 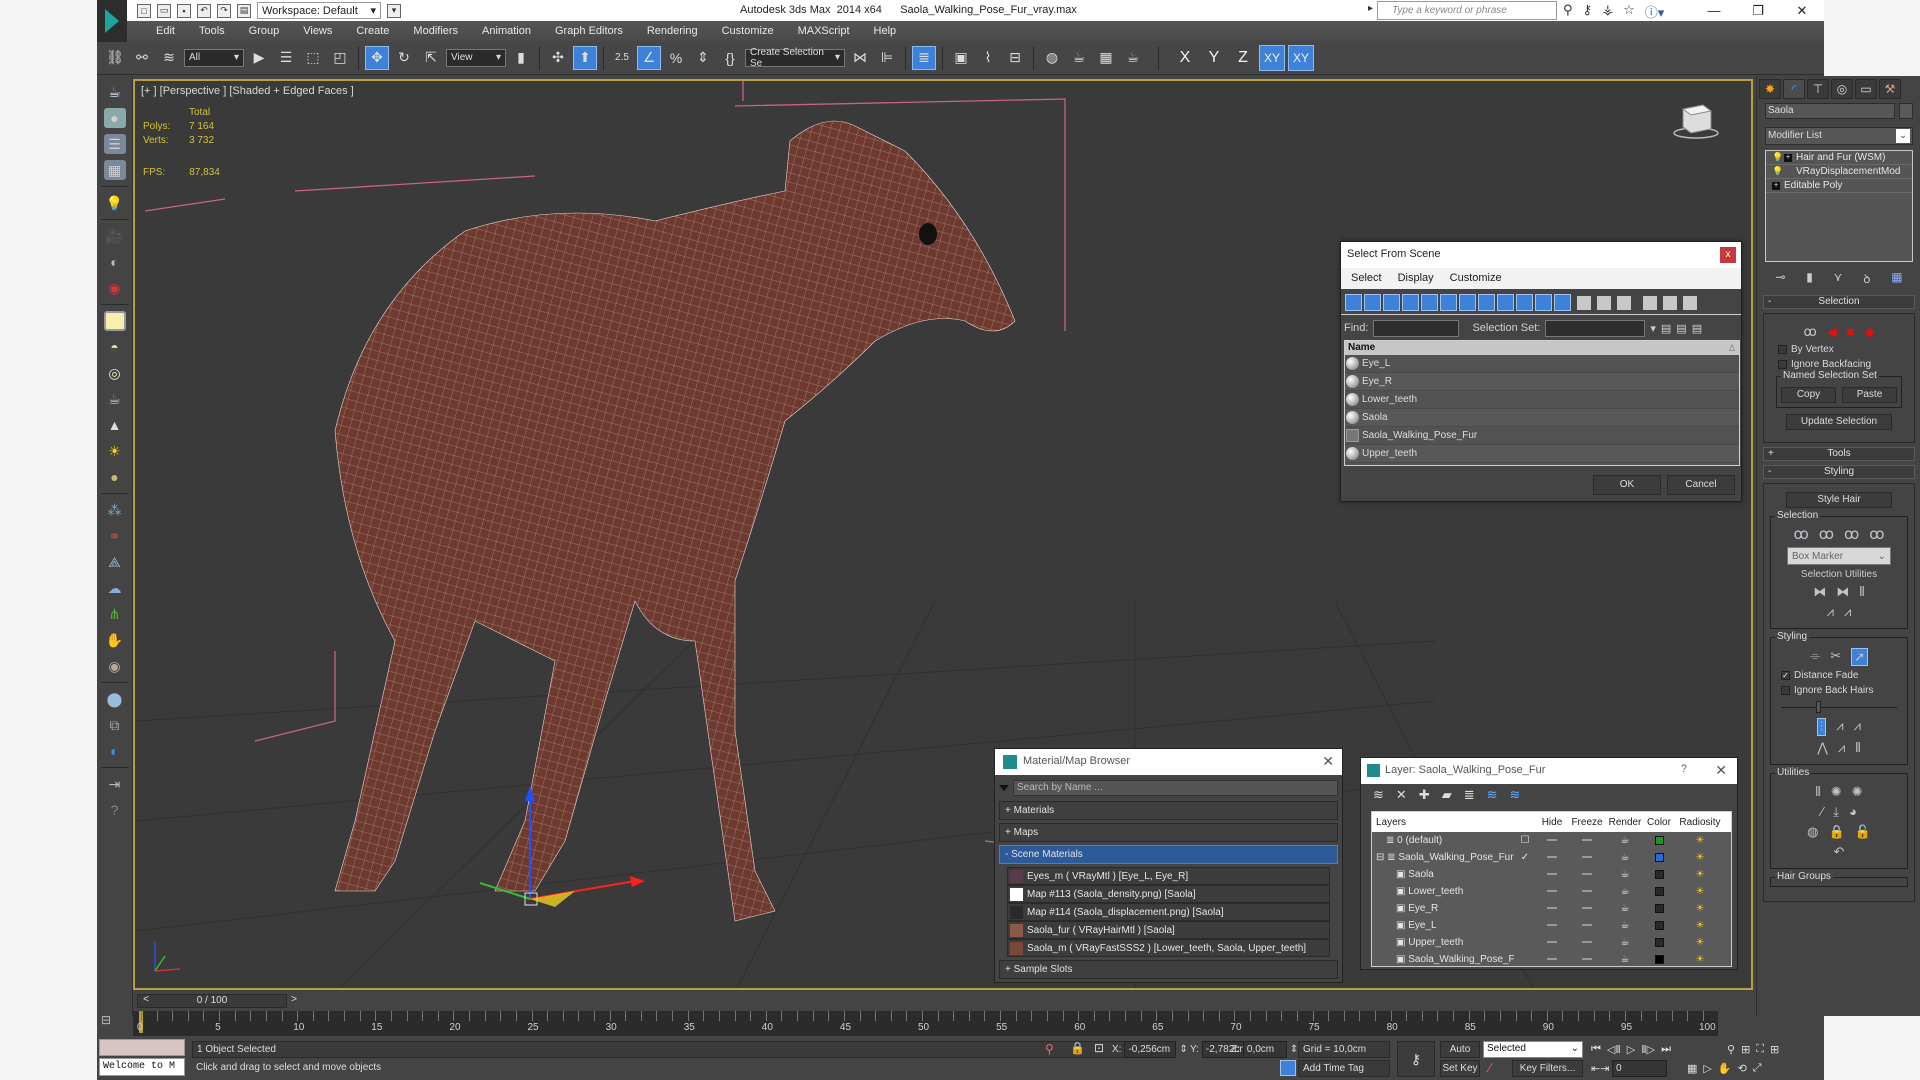 I want to click on axis-xy-button: XY, so click(x=1272, y=57).